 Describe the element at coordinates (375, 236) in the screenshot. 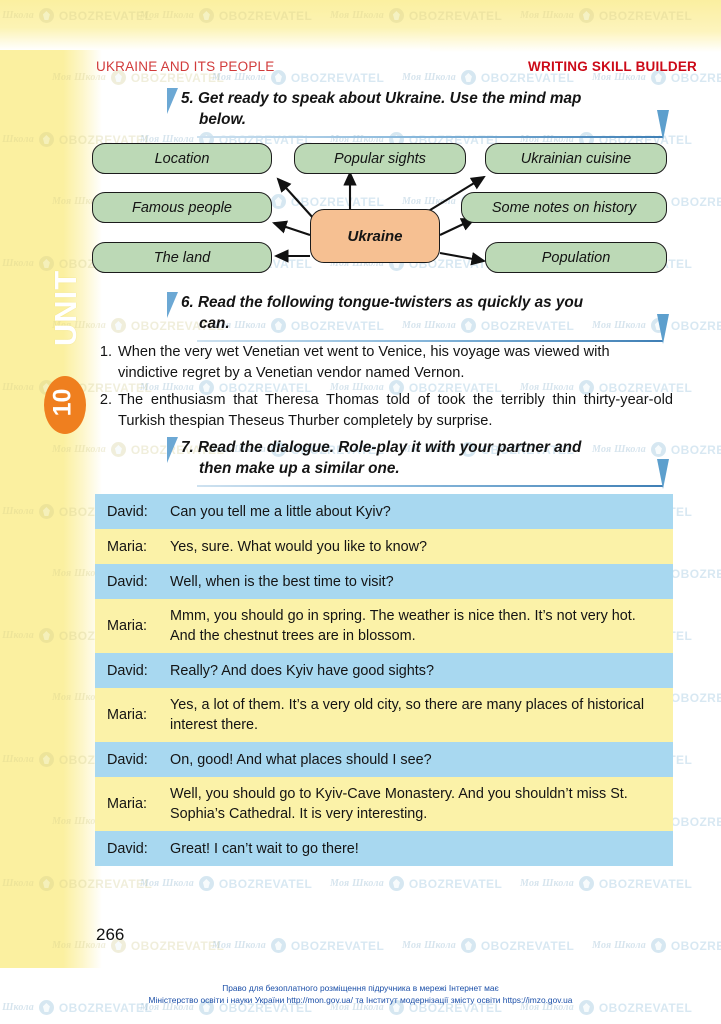

I see `mindmap-center-node-ukraine: Ukraine` at that location.